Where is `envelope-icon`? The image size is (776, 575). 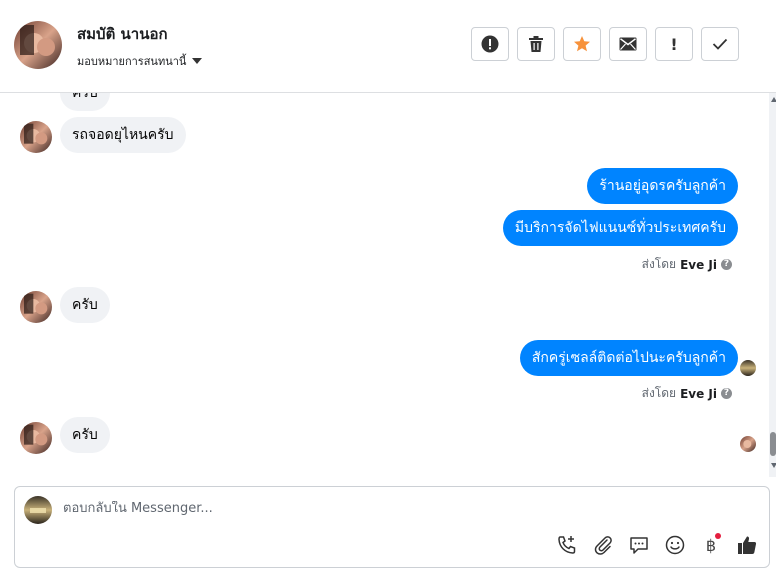 envelope-icon is located at coordinates (628, 44).